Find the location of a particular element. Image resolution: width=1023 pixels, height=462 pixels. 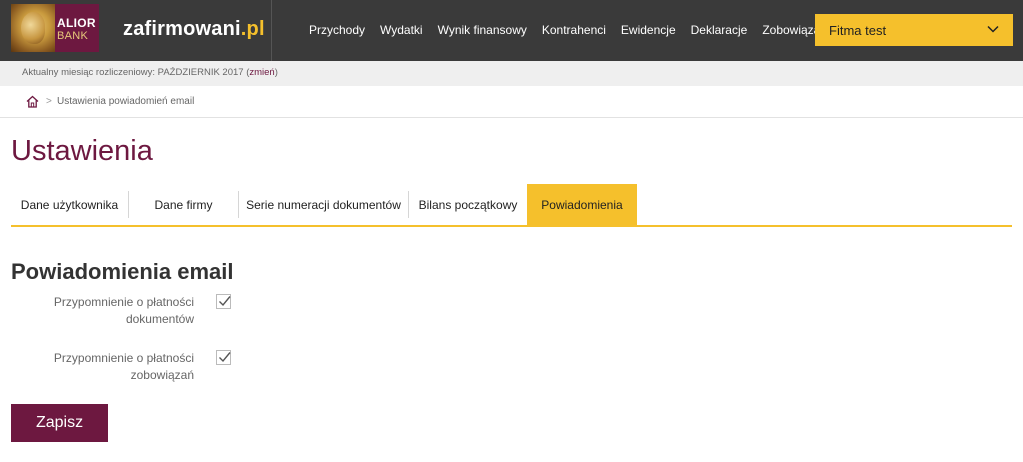

tab-dane-uzytkownika: Dane użytkownika is located at coordinates (69, 204).